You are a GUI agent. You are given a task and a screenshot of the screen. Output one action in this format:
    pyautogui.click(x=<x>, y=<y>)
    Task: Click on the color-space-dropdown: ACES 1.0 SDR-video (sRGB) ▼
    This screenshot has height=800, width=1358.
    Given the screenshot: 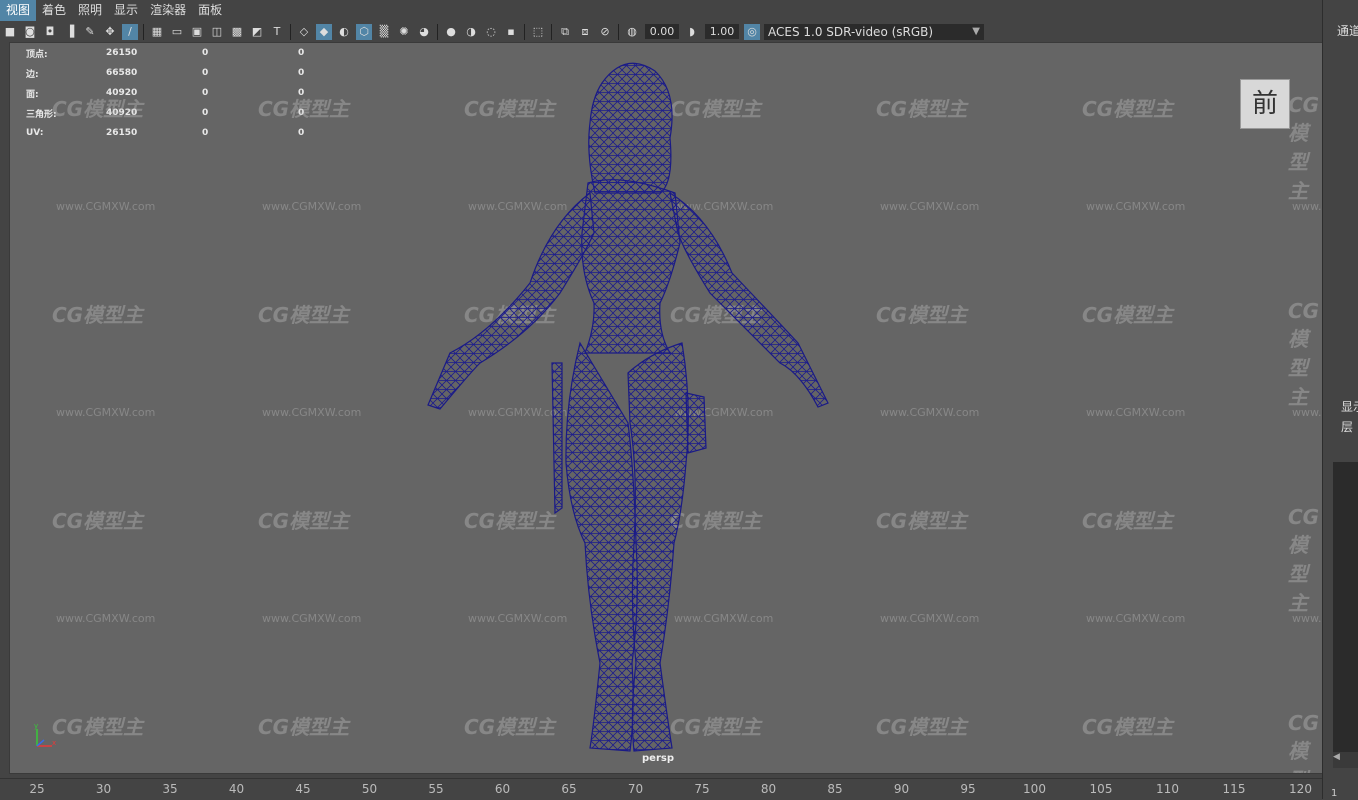 What is the action you would take?
    pyautogui.click(x=874, y=31)
    